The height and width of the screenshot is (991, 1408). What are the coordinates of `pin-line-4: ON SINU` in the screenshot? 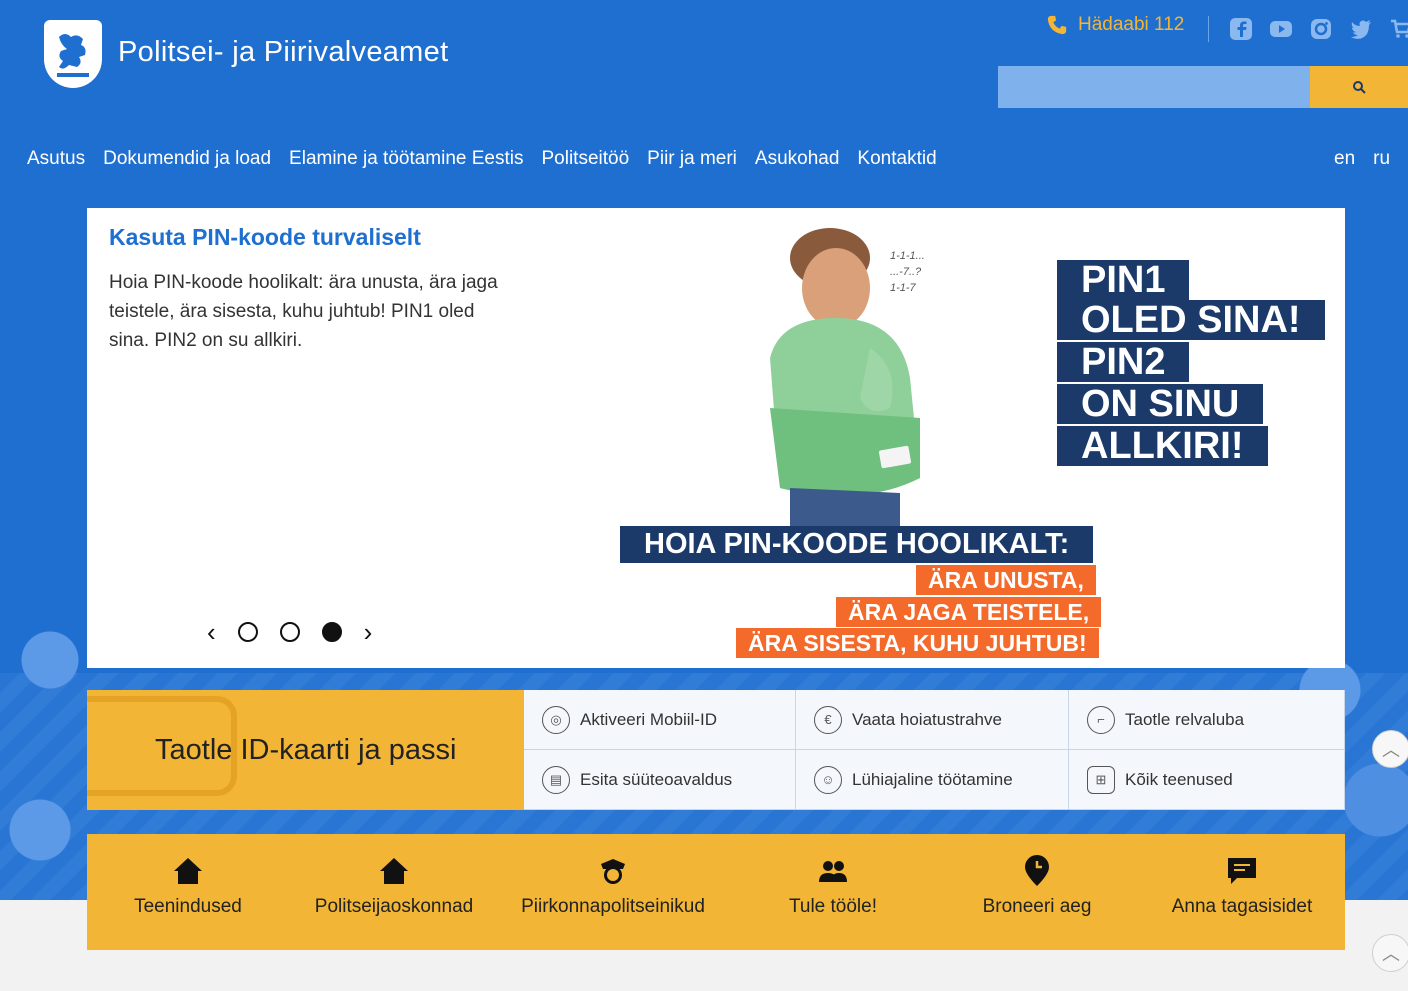 It's located at (1160, 404).